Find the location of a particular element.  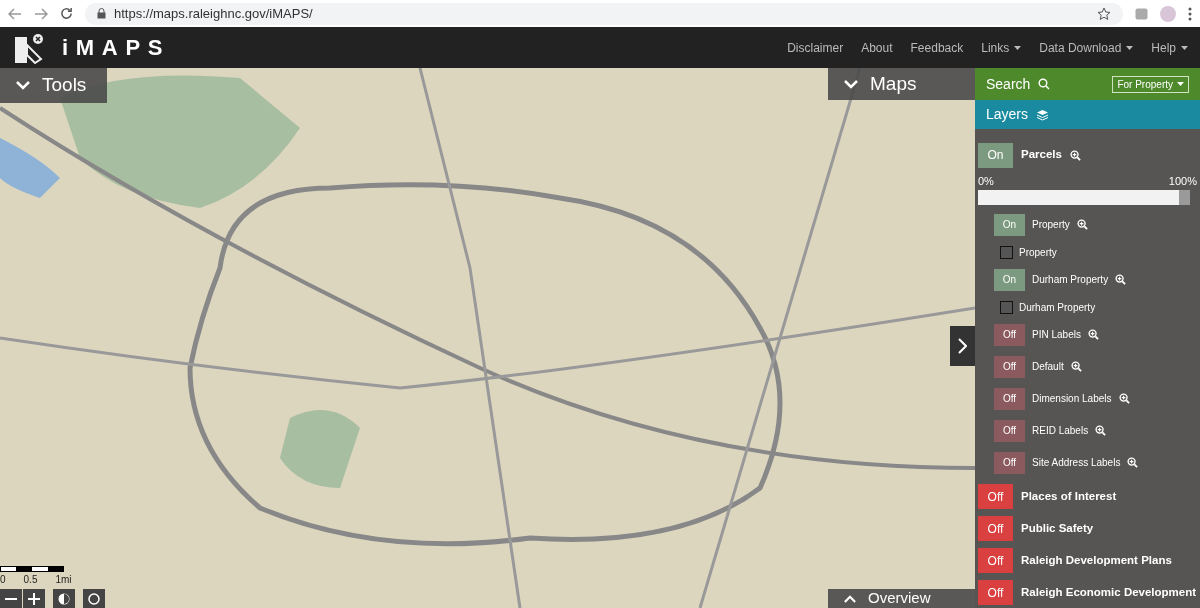

lock-icon is located at coordinates (101, 13).